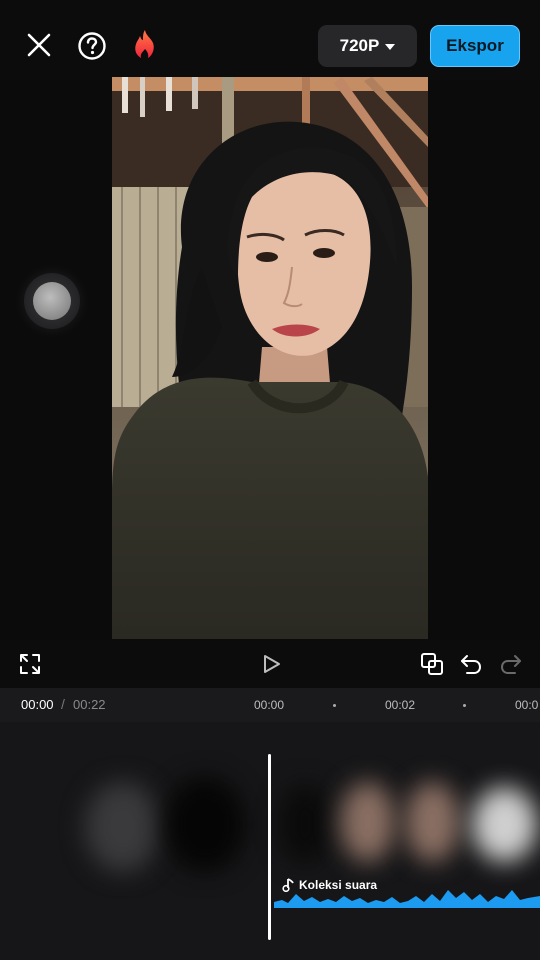 The width and height of the screenshot is (540, 960). What do you see at coordinates (269, 847) in the screenshot?
I see `playhead` at bounding box center [269, 847].